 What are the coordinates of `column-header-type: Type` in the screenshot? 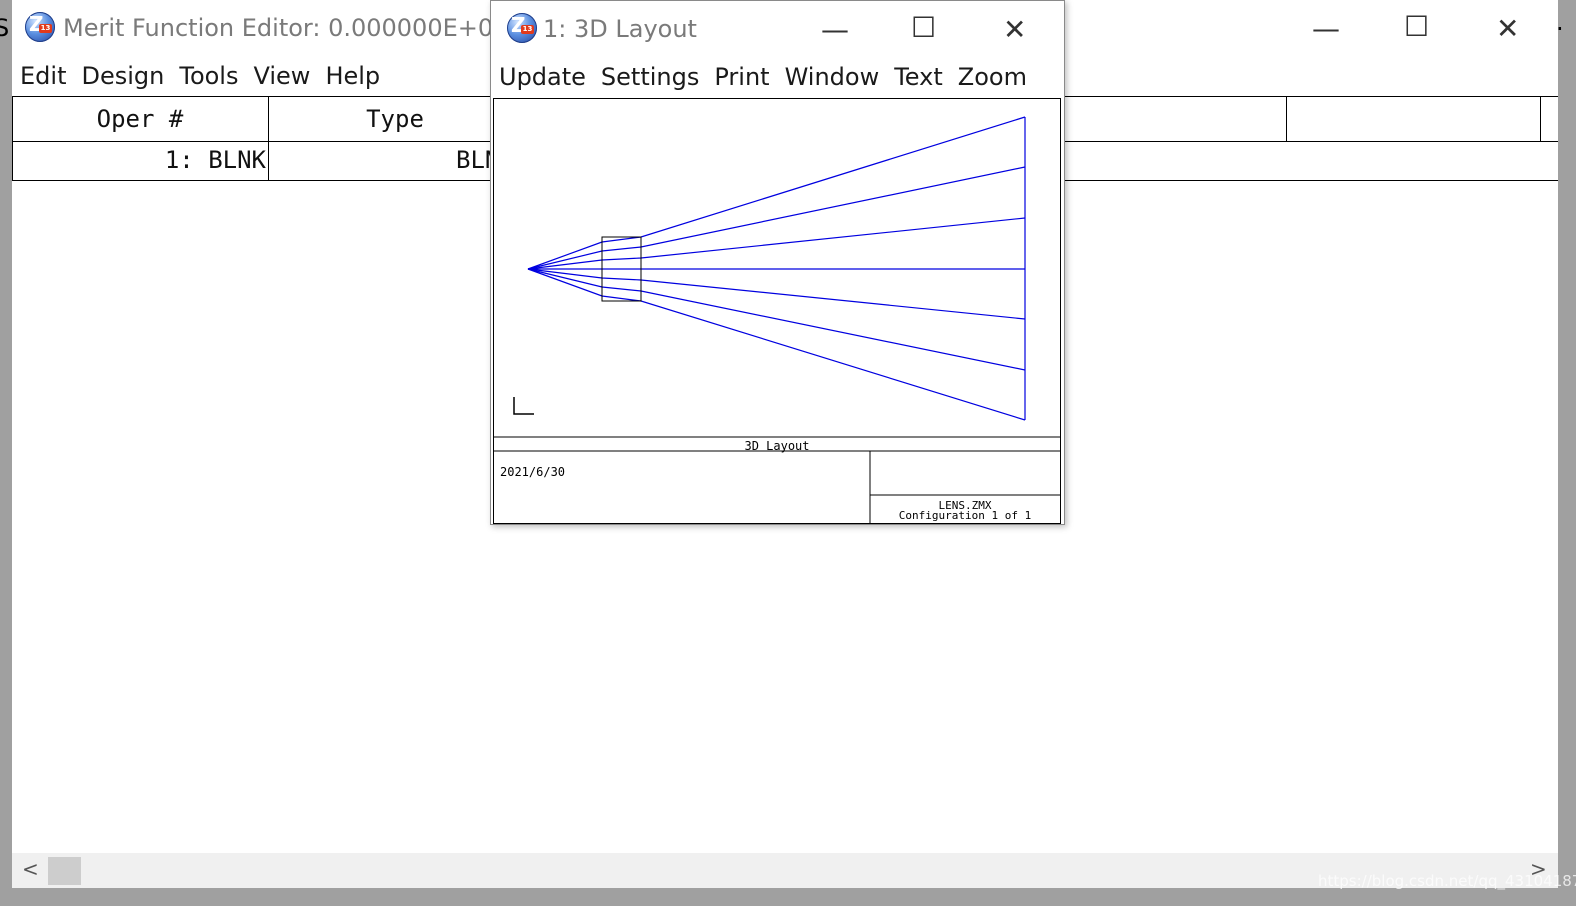 It's located at (395, 119).